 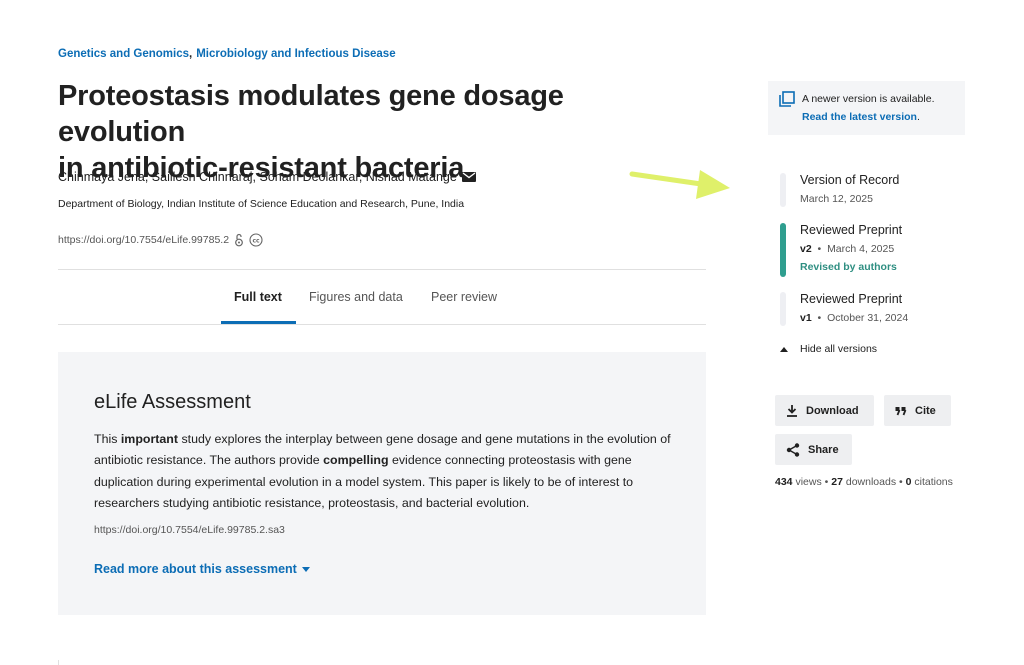 I want to click on version-meta: v2 • March 4, 2025, so click(x=847, y=249).